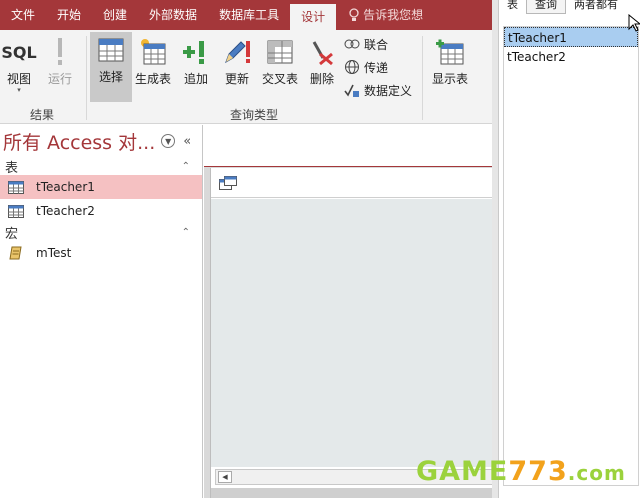 This screenshot has width=642, height=498. What do you see at coordinates (41, 115) in the screenshot?
I see `results-group-label: 结果` at bounding box center [41, 115].